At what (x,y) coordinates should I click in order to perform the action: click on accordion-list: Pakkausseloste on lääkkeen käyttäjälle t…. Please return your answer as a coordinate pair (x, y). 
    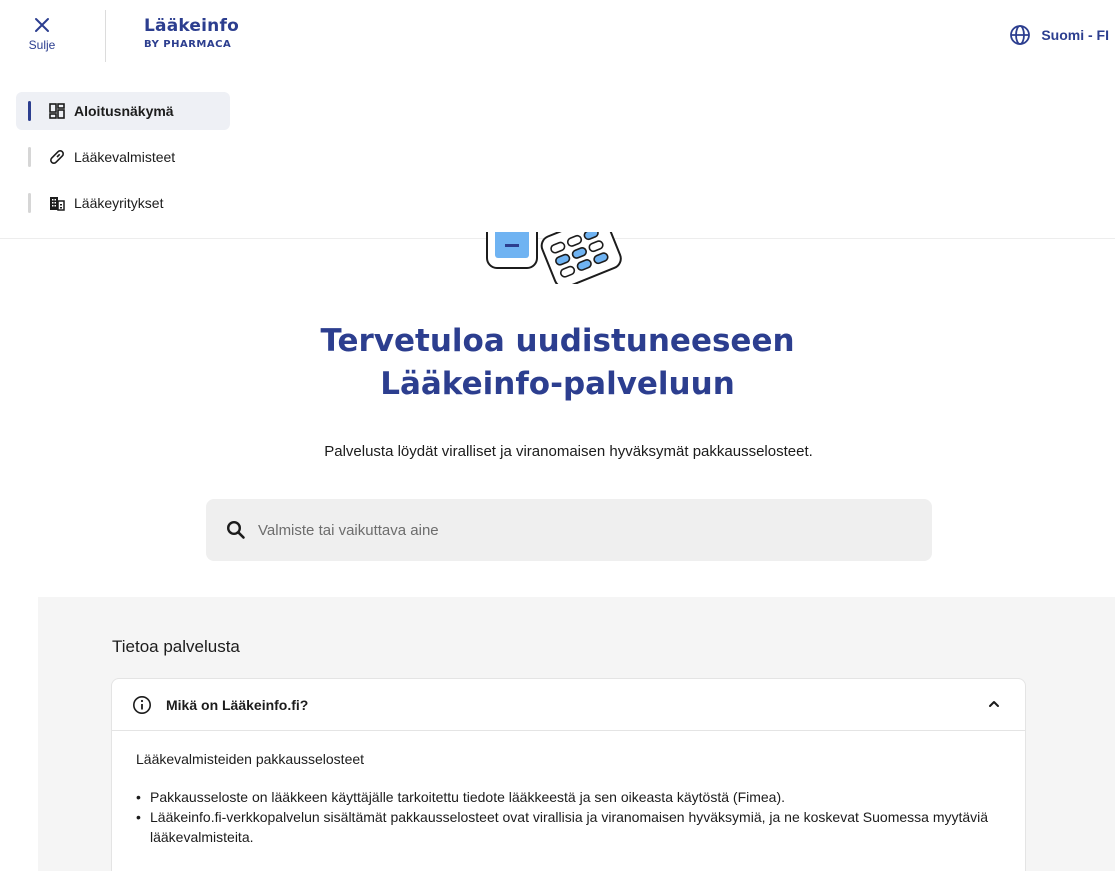
    Looking at the image, I should click on (568, 817).